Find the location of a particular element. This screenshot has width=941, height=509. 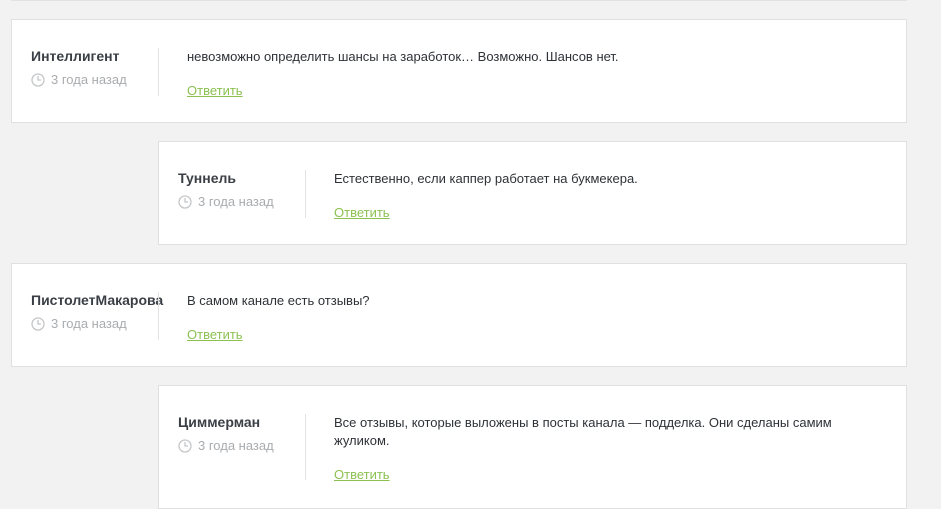

comment-author: Циммерман is located at coordinates (219, 422).